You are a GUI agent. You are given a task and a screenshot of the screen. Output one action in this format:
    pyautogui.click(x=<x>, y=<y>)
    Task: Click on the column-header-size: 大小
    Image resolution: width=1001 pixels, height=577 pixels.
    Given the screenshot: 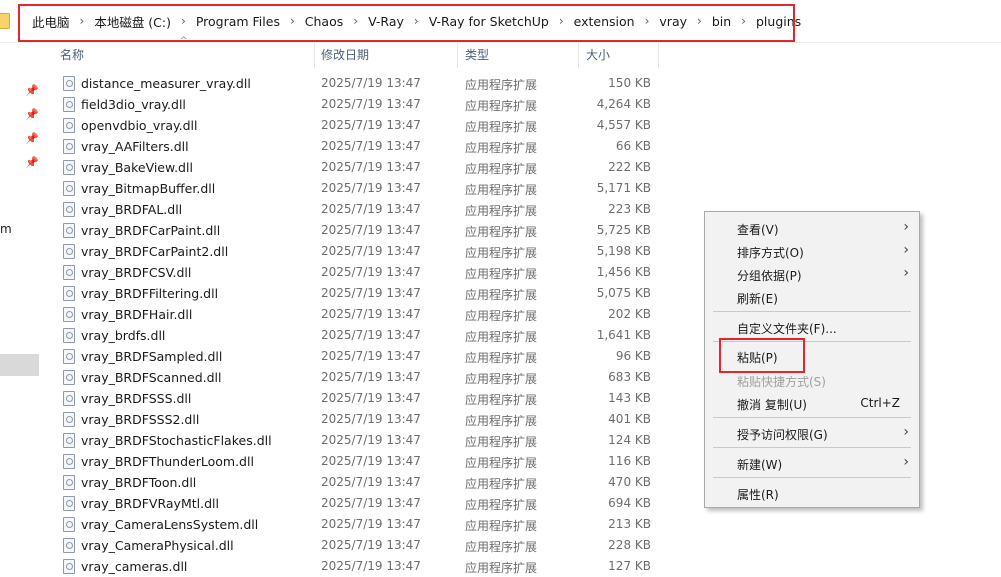 What is the action you would take?
    pyautogui.click(x=598, y=54)
    